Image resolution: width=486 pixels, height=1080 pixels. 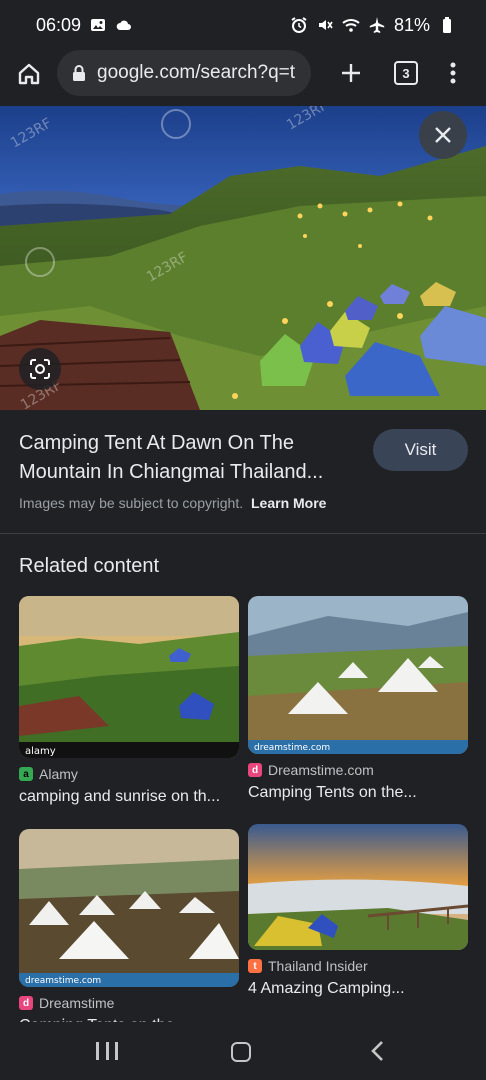 I want to click on airplane-icon, so click(x=377, y=25).